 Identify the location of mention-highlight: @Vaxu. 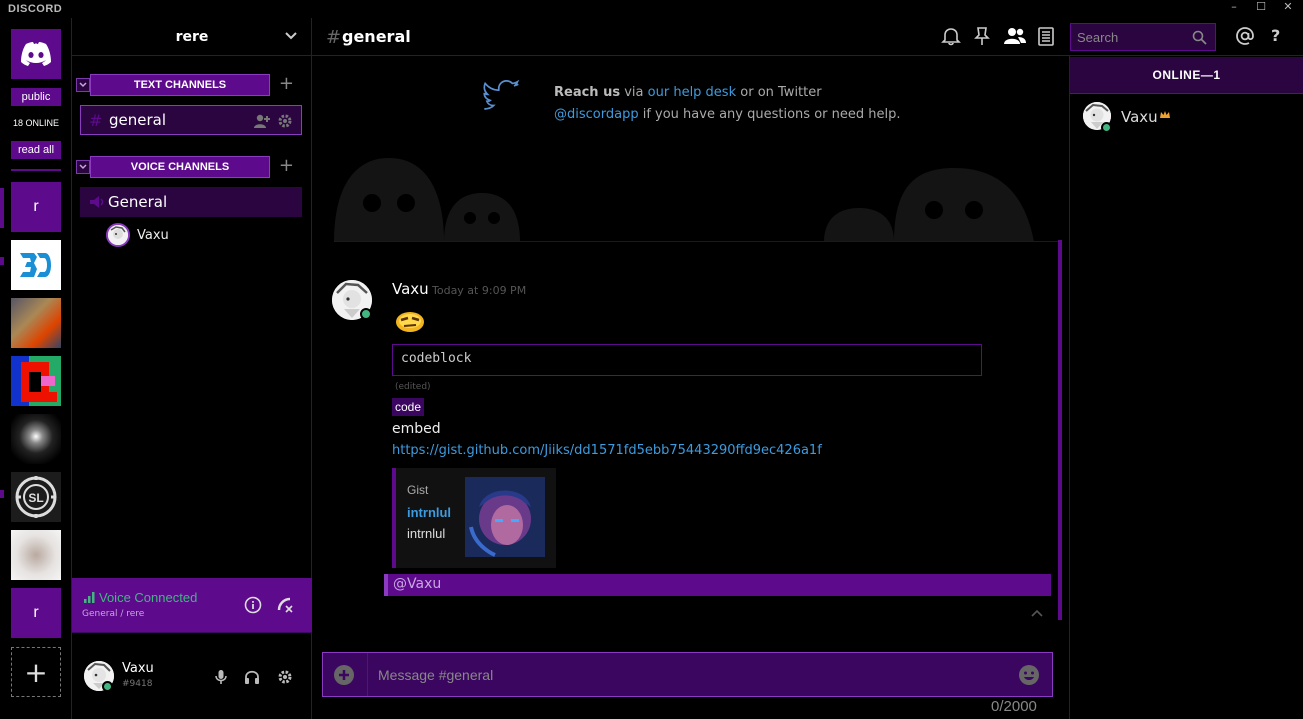
(717, 585).